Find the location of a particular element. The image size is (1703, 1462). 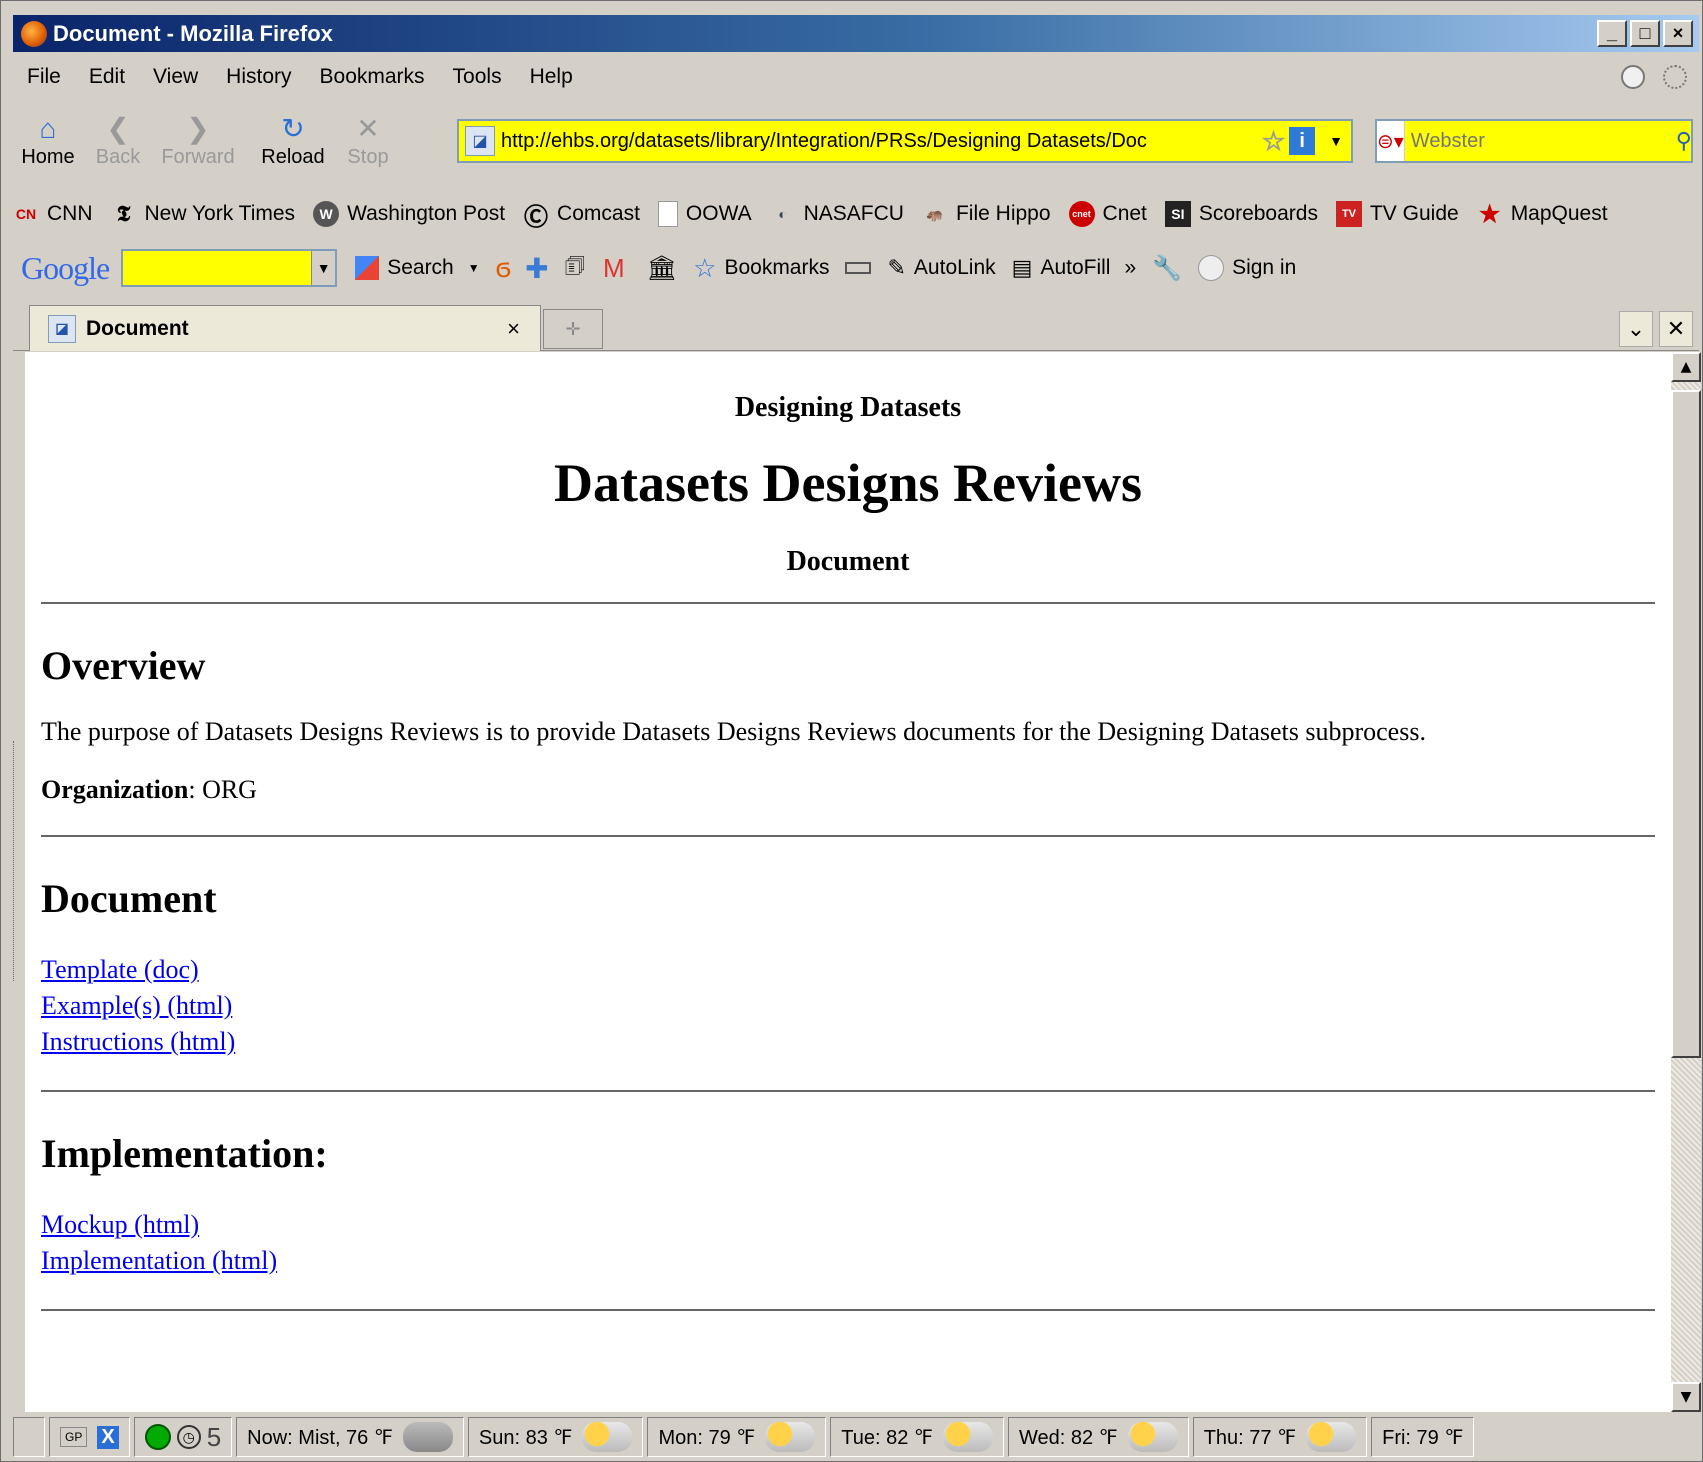

weather-wed: Wed: 82 ℉ is located at coordinates (1098, 1437).